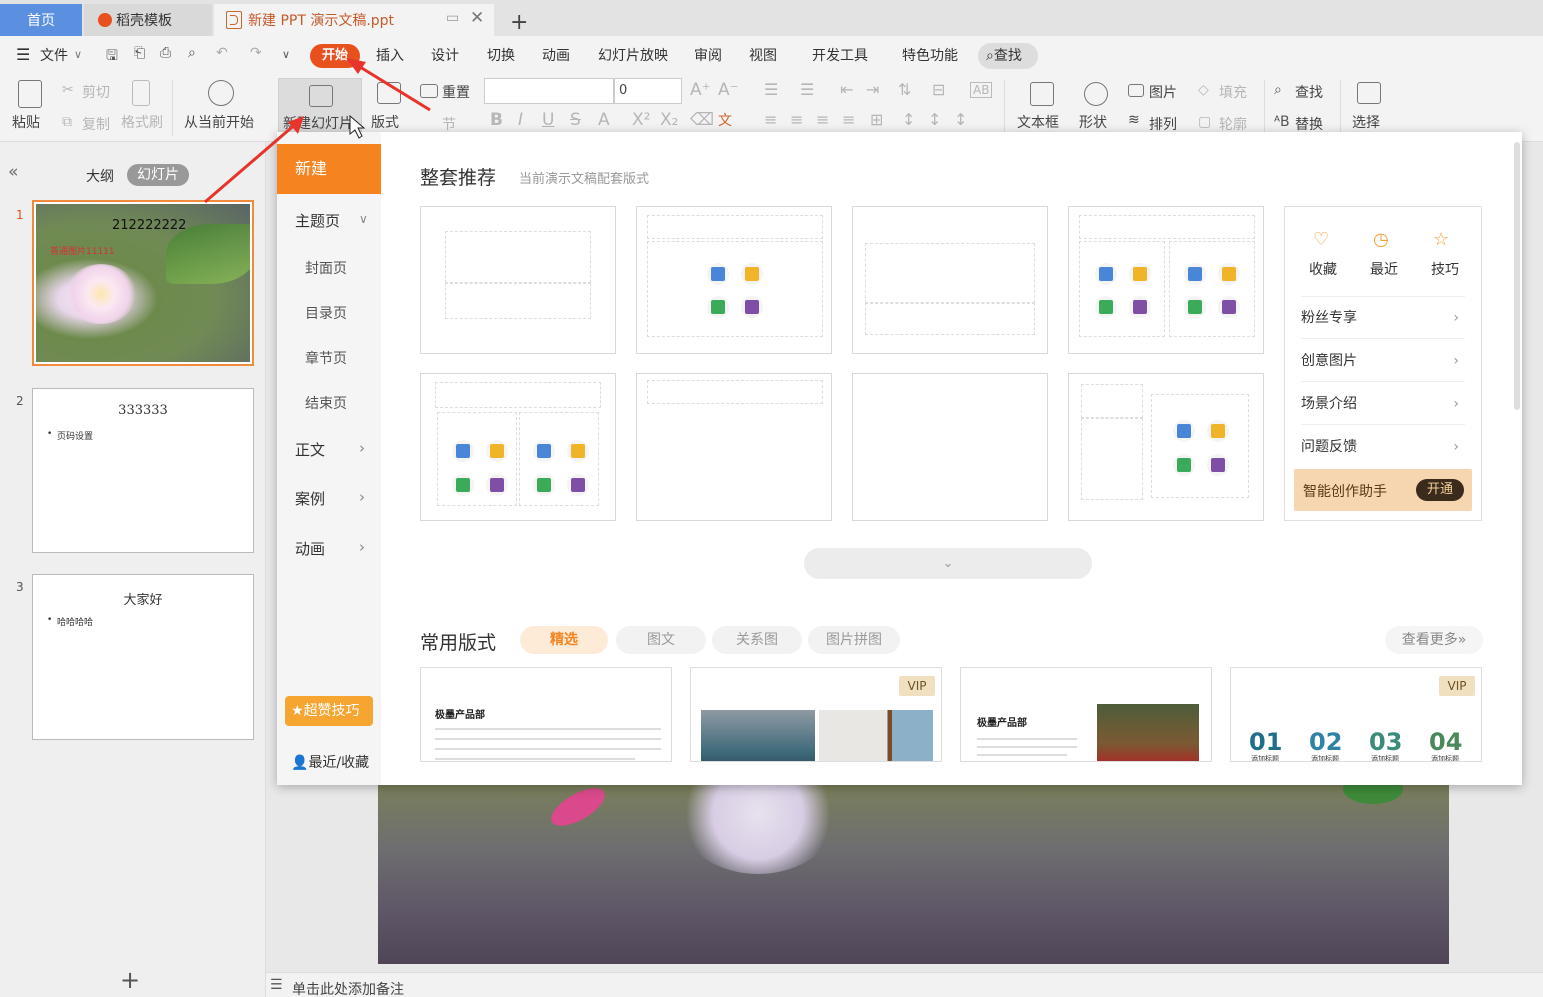 The height and width of the screenshot is (997, 1543). I want to click on annotation-arrows, so click(317, 131).